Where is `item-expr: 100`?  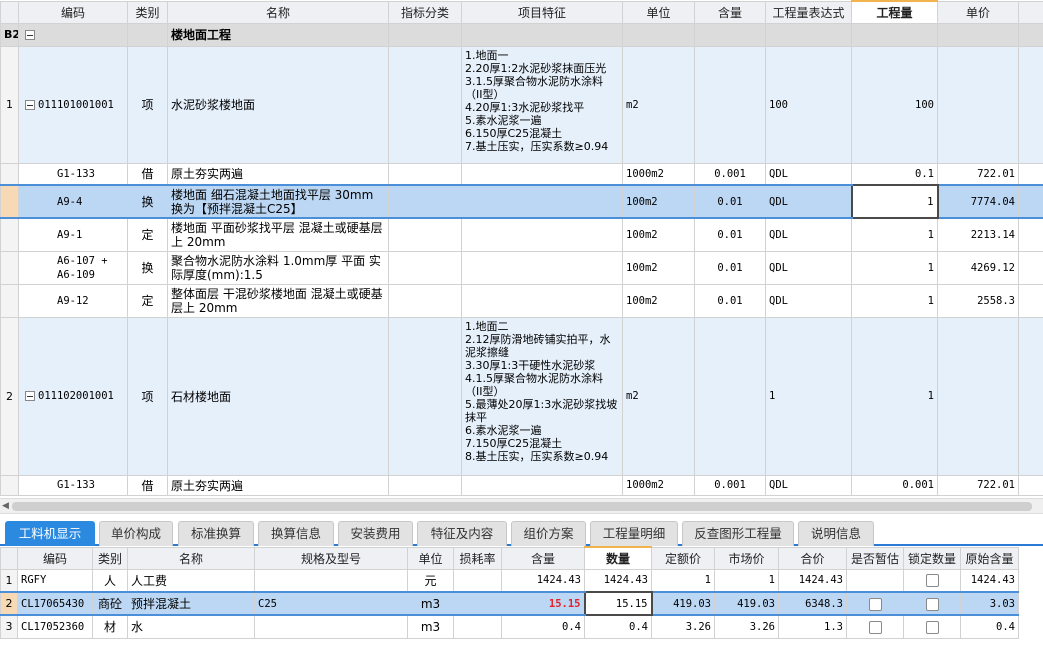
item-expr: 100 is located at coordinates (808, 104).